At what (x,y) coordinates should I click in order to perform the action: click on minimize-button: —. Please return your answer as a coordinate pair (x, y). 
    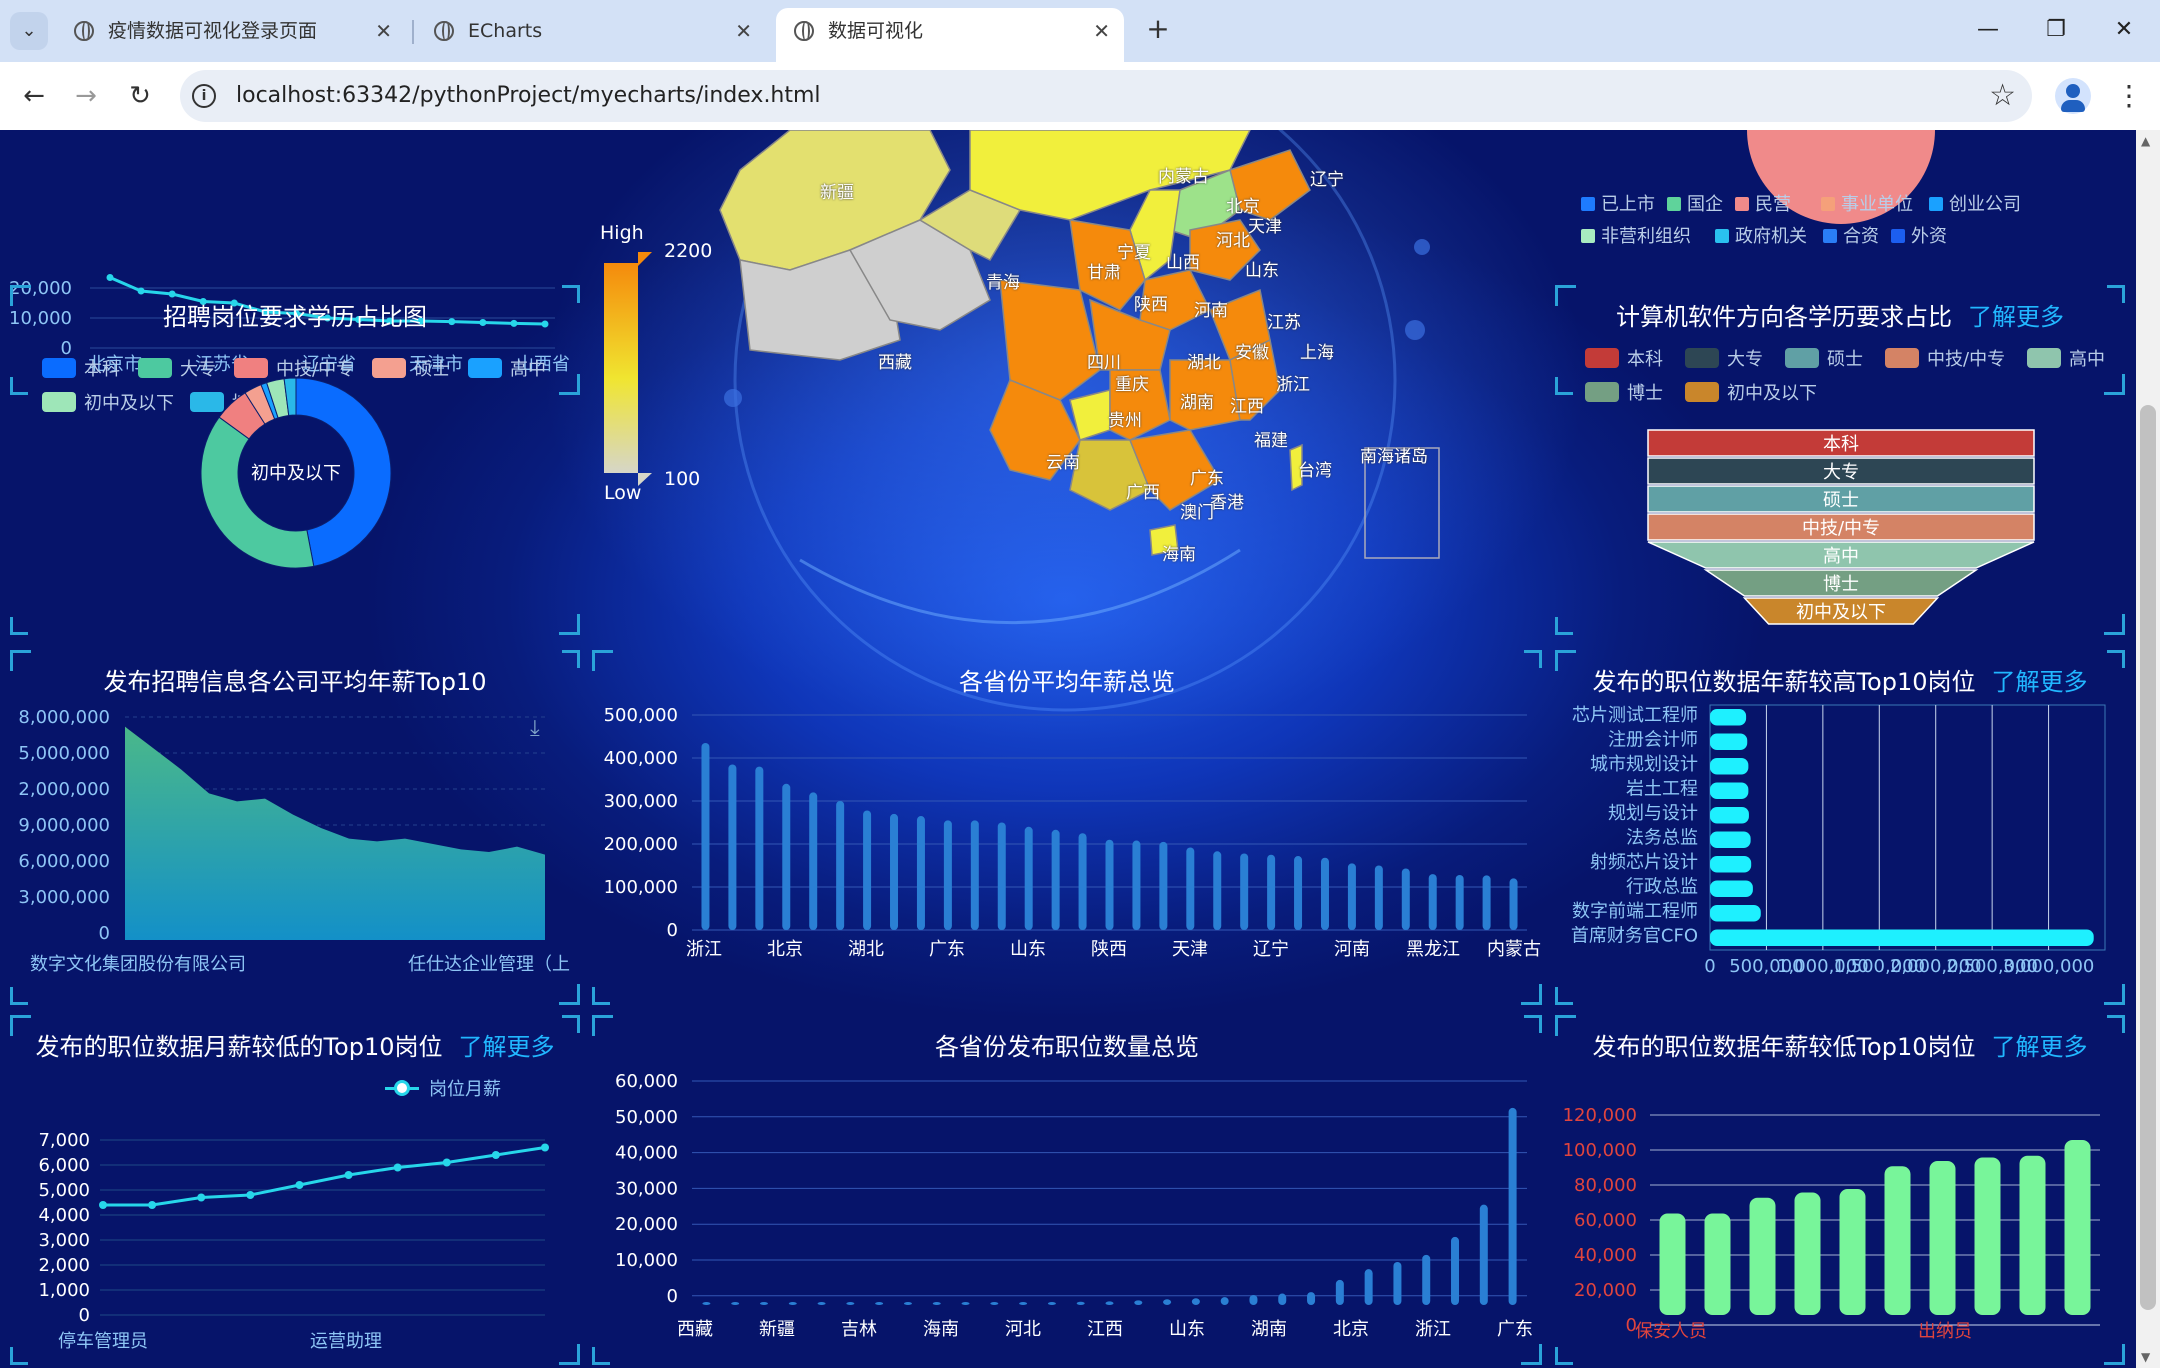
    Looking at the image, I should click on (1988, 30).